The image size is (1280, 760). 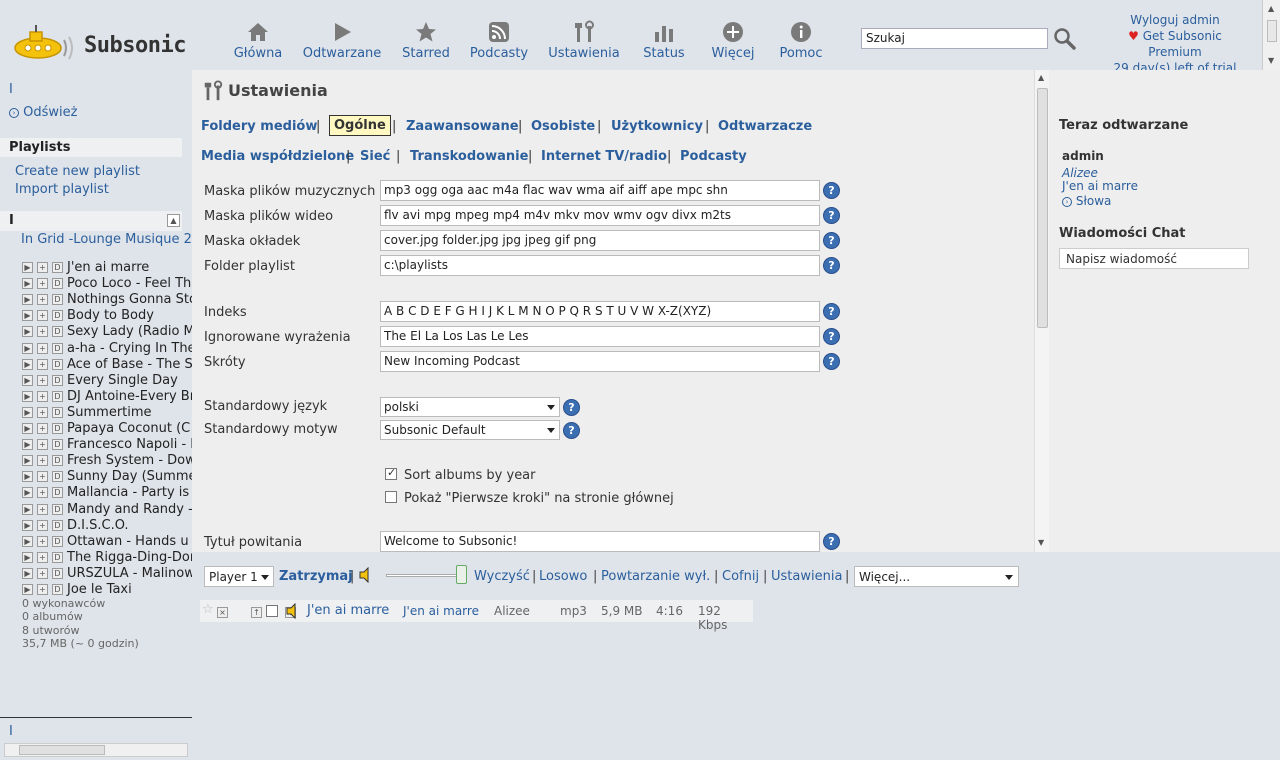 What do you see at coordinates (107, 365) in the screenshot?
I see `playlist-song-row: ▶ + D Ace of Base - The S` at bounding box center [107, 365].